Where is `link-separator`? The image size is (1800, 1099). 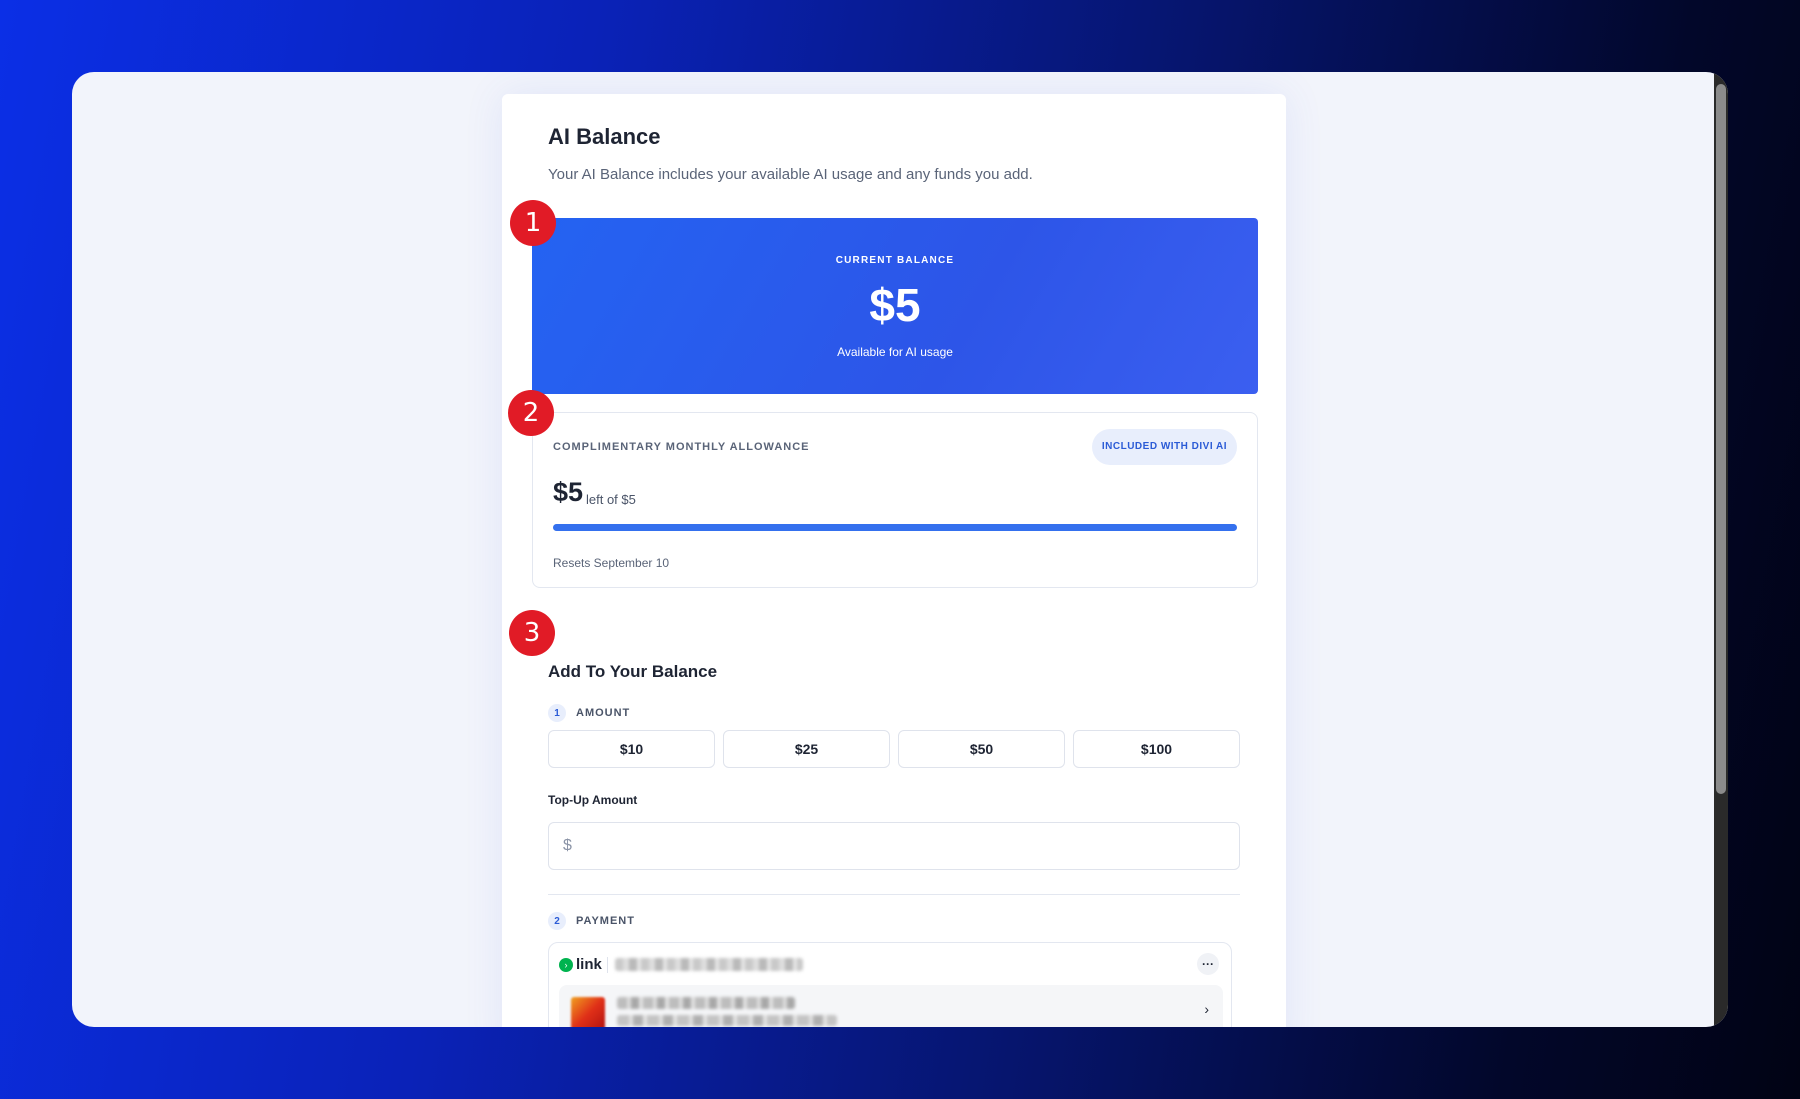
link-separator is located at coordinates (607, 965).